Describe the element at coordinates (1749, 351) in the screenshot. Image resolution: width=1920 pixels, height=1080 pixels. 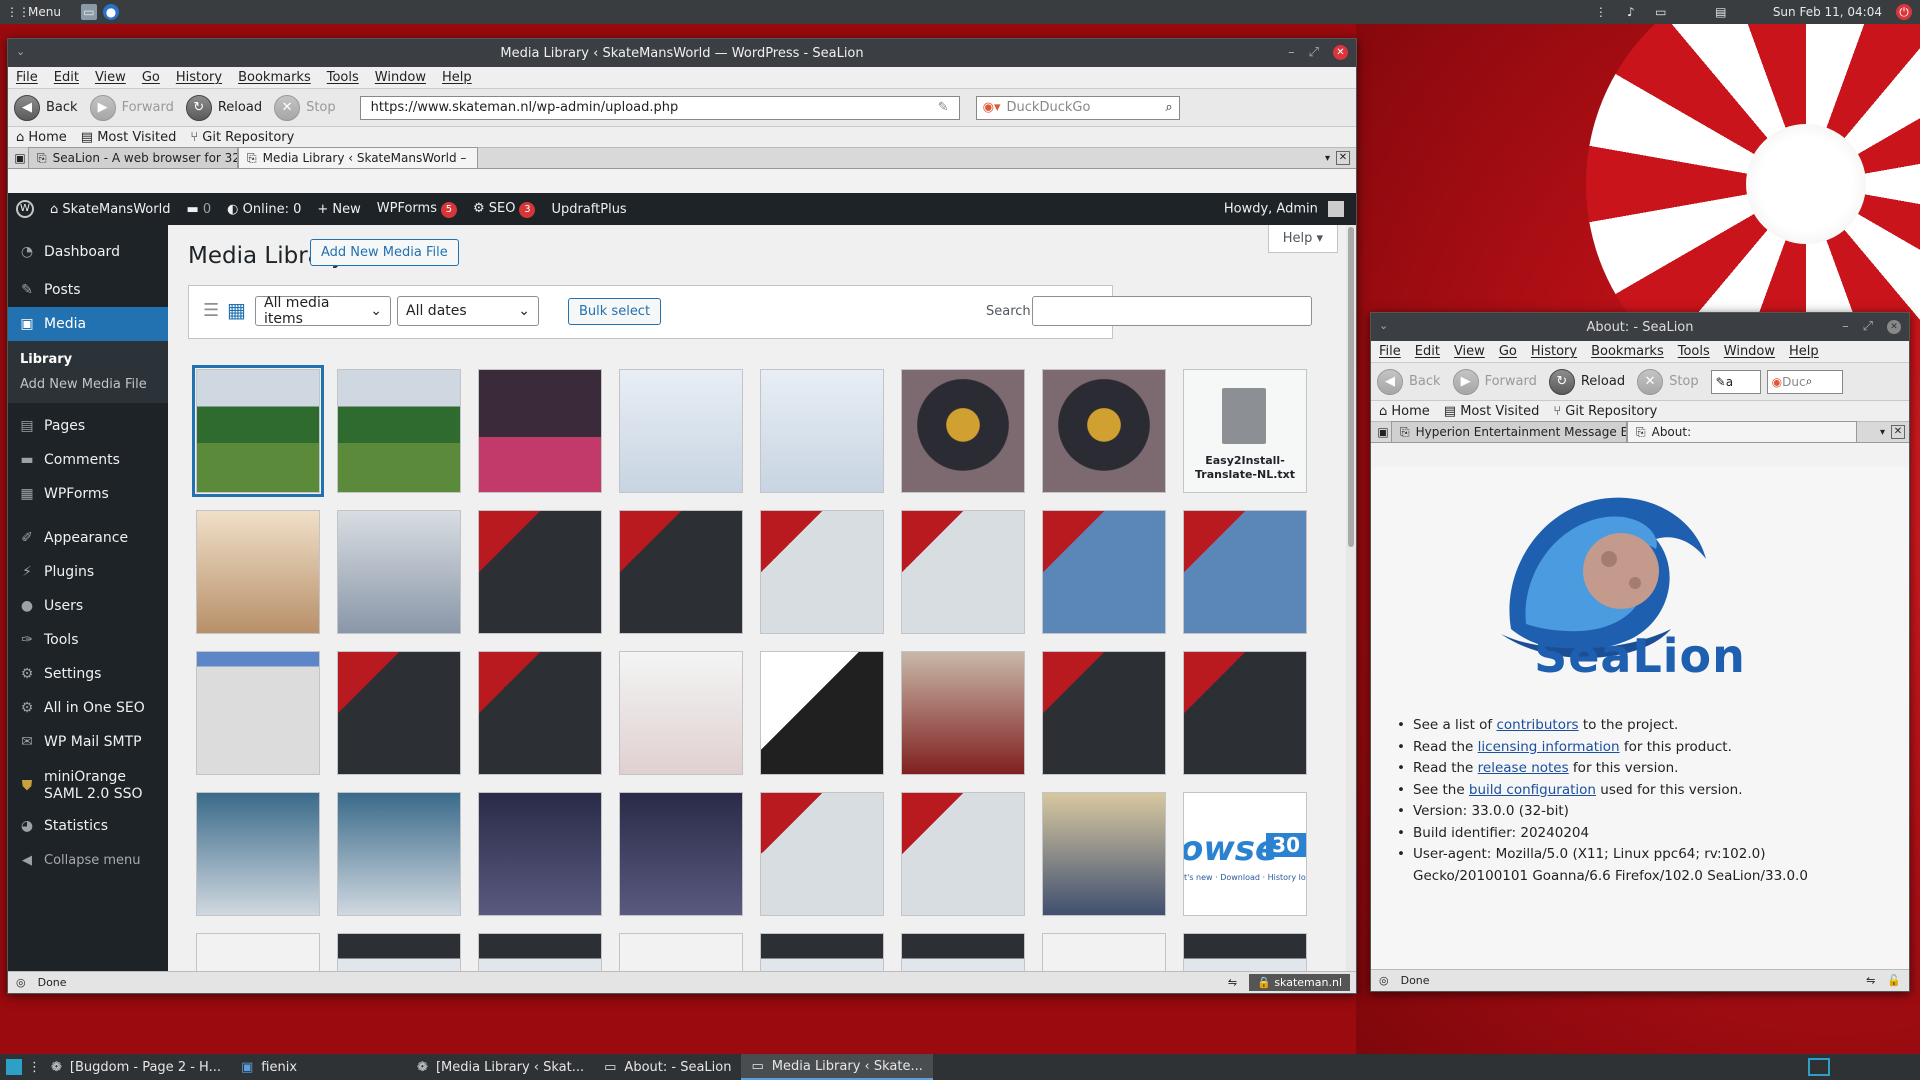
I see `menu-window: Window` at that location.